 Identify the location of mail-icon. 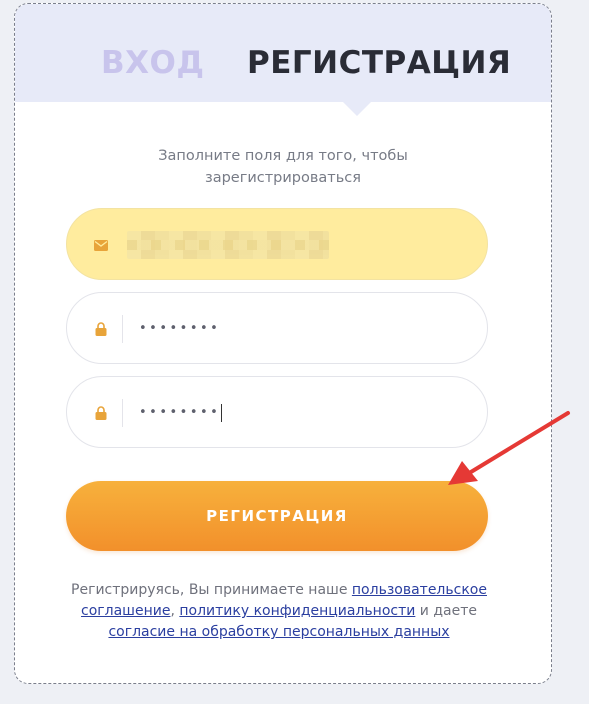
(101, 245).